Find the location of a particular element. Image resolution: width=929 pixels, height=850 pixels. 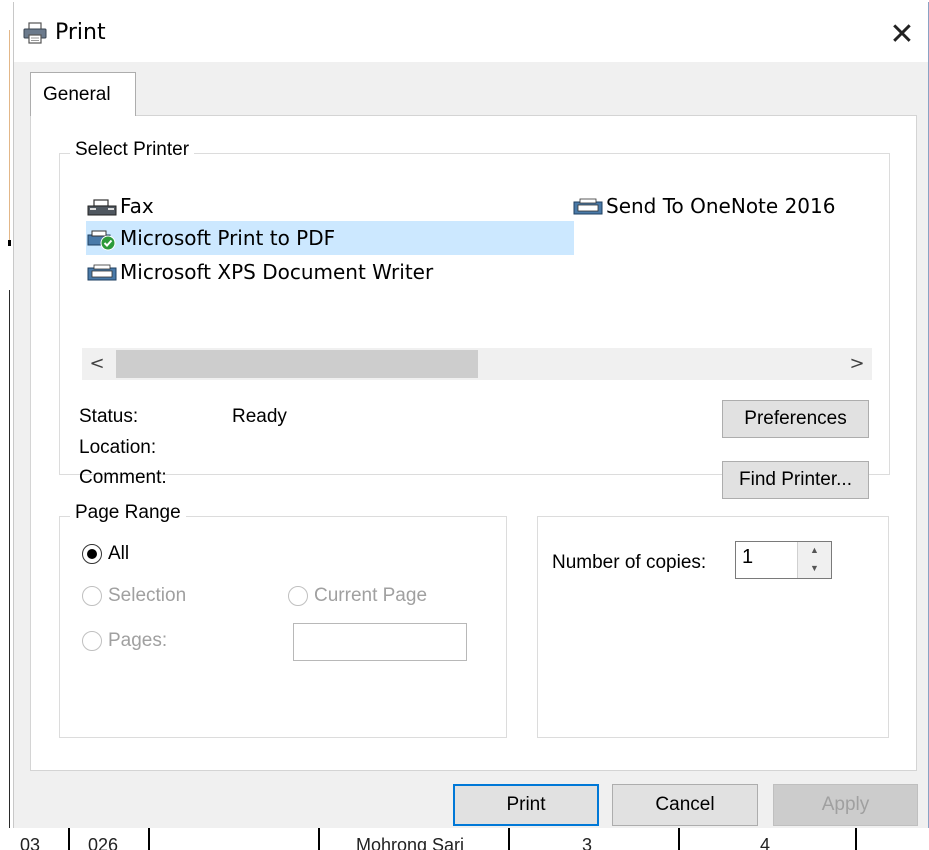

printer-item-microsoft-print-to-pdf: Microsoft Print to PDF is located at coordinates (330, 238).